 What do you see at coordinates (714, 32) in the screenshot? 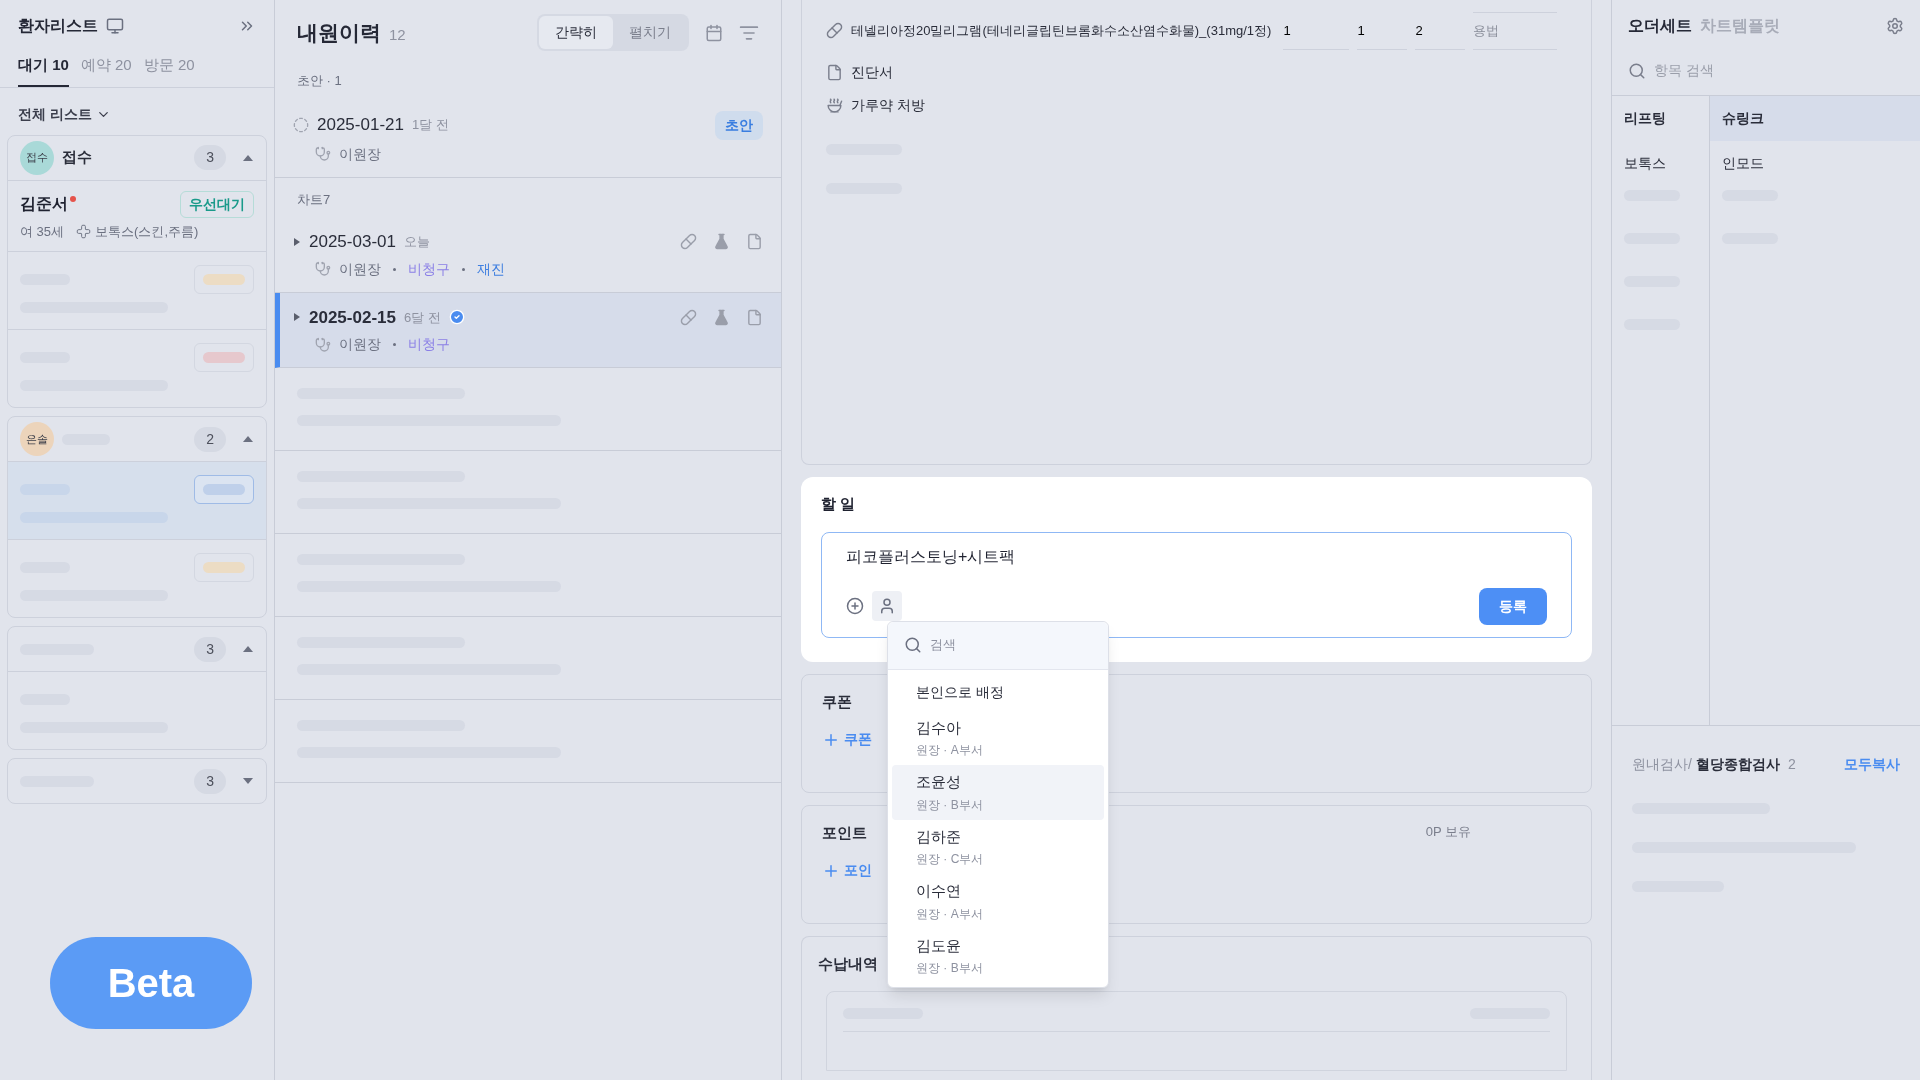
I see `calendar-icon` at bounding box center [714, 32].